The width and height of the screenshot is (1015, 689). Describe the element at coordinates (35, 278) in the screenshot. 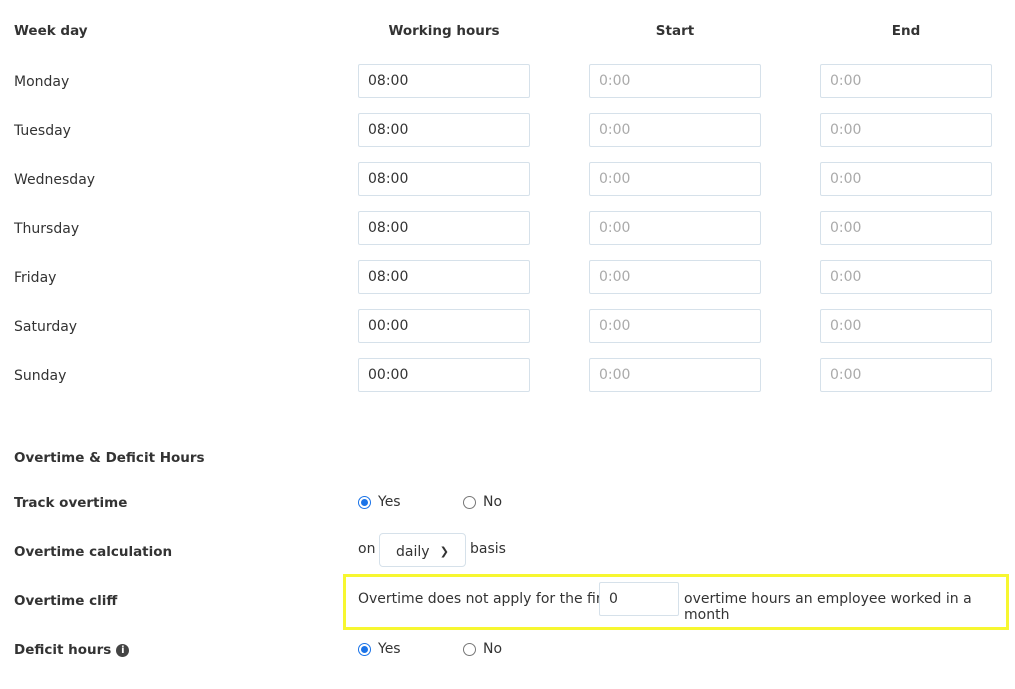

I see `day-label: Friday` at that location.